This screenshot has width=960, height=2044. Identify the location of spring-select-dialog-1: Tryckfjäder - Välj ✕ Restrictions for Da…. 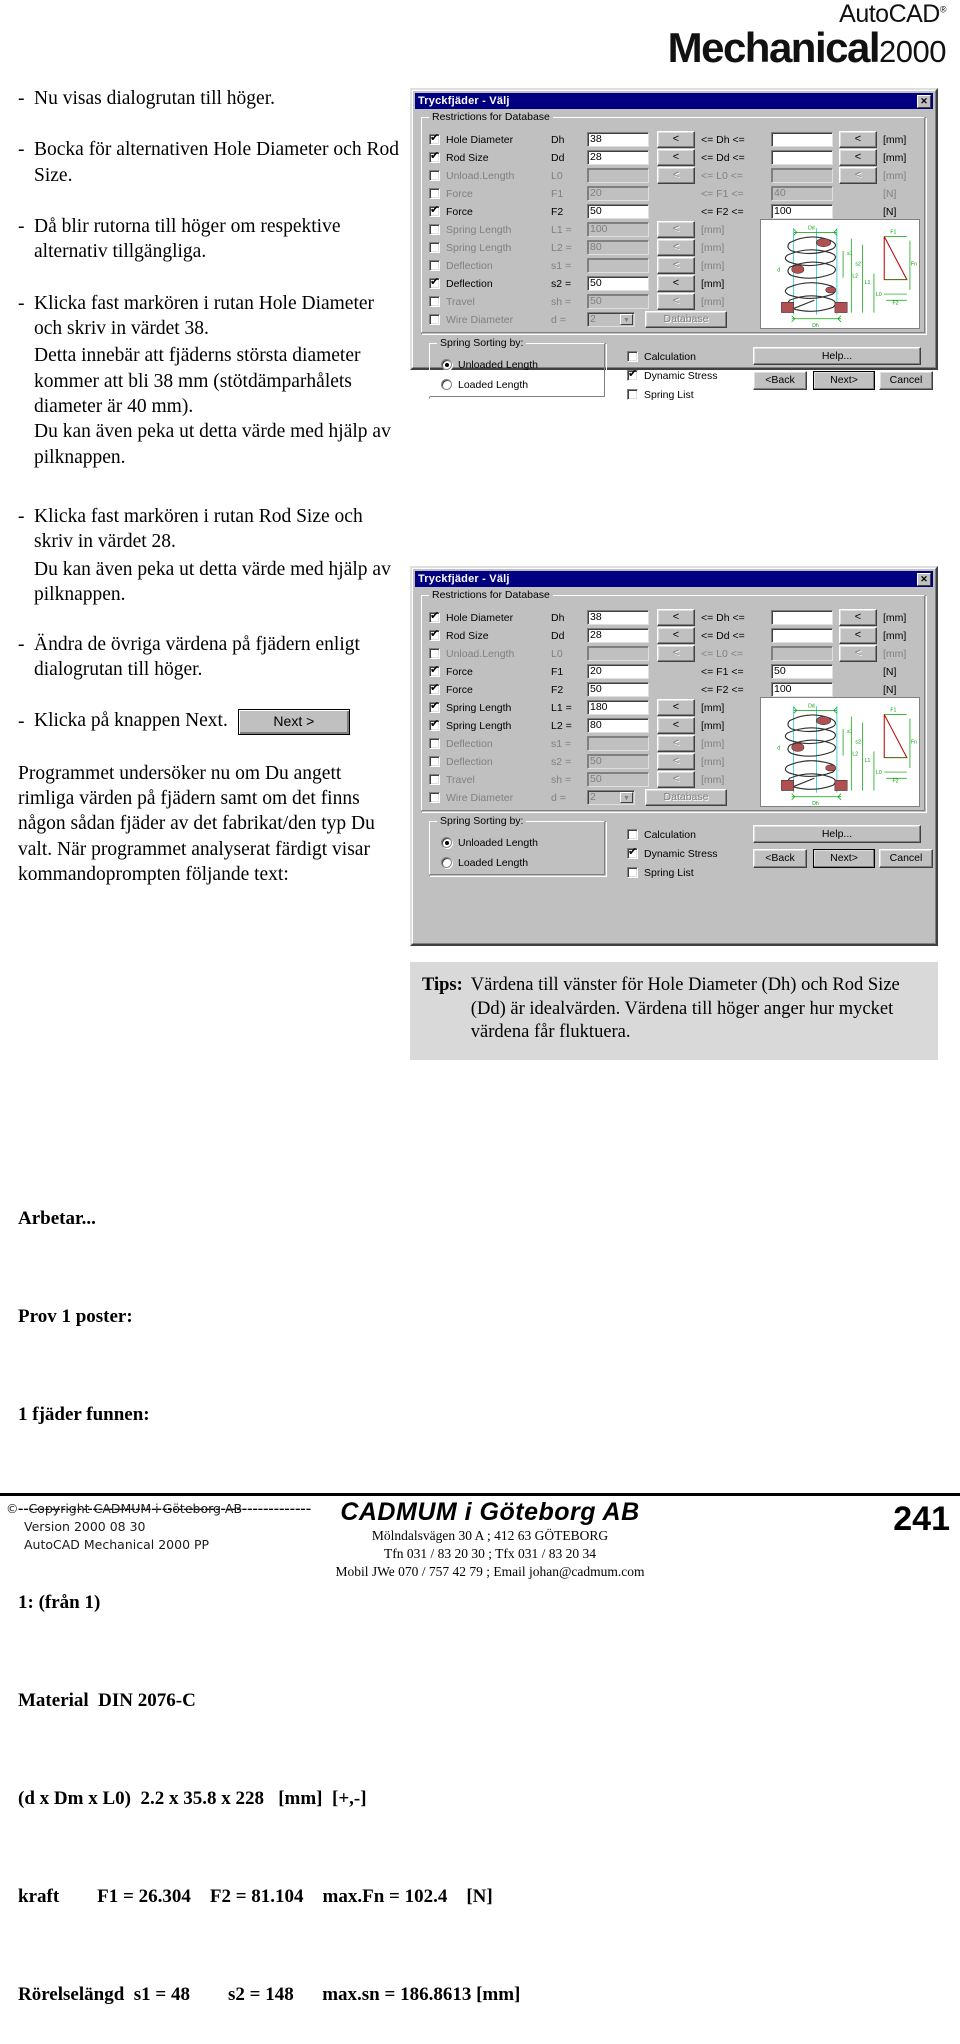
(674, 244).